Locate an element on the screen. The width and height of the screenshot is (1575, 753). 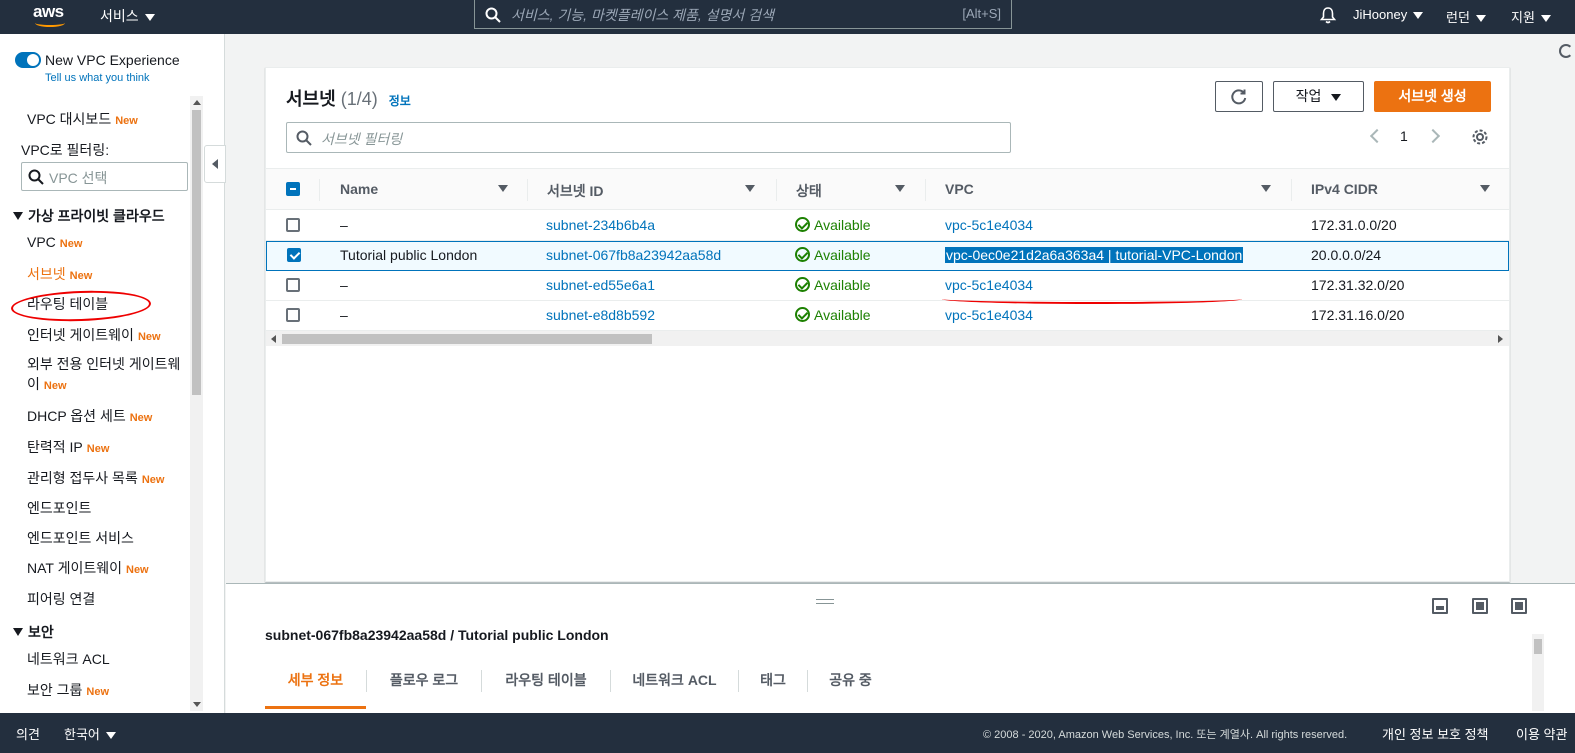
sidebar-item-peering: 피어링 연결 is located at coordinates (61, 599).